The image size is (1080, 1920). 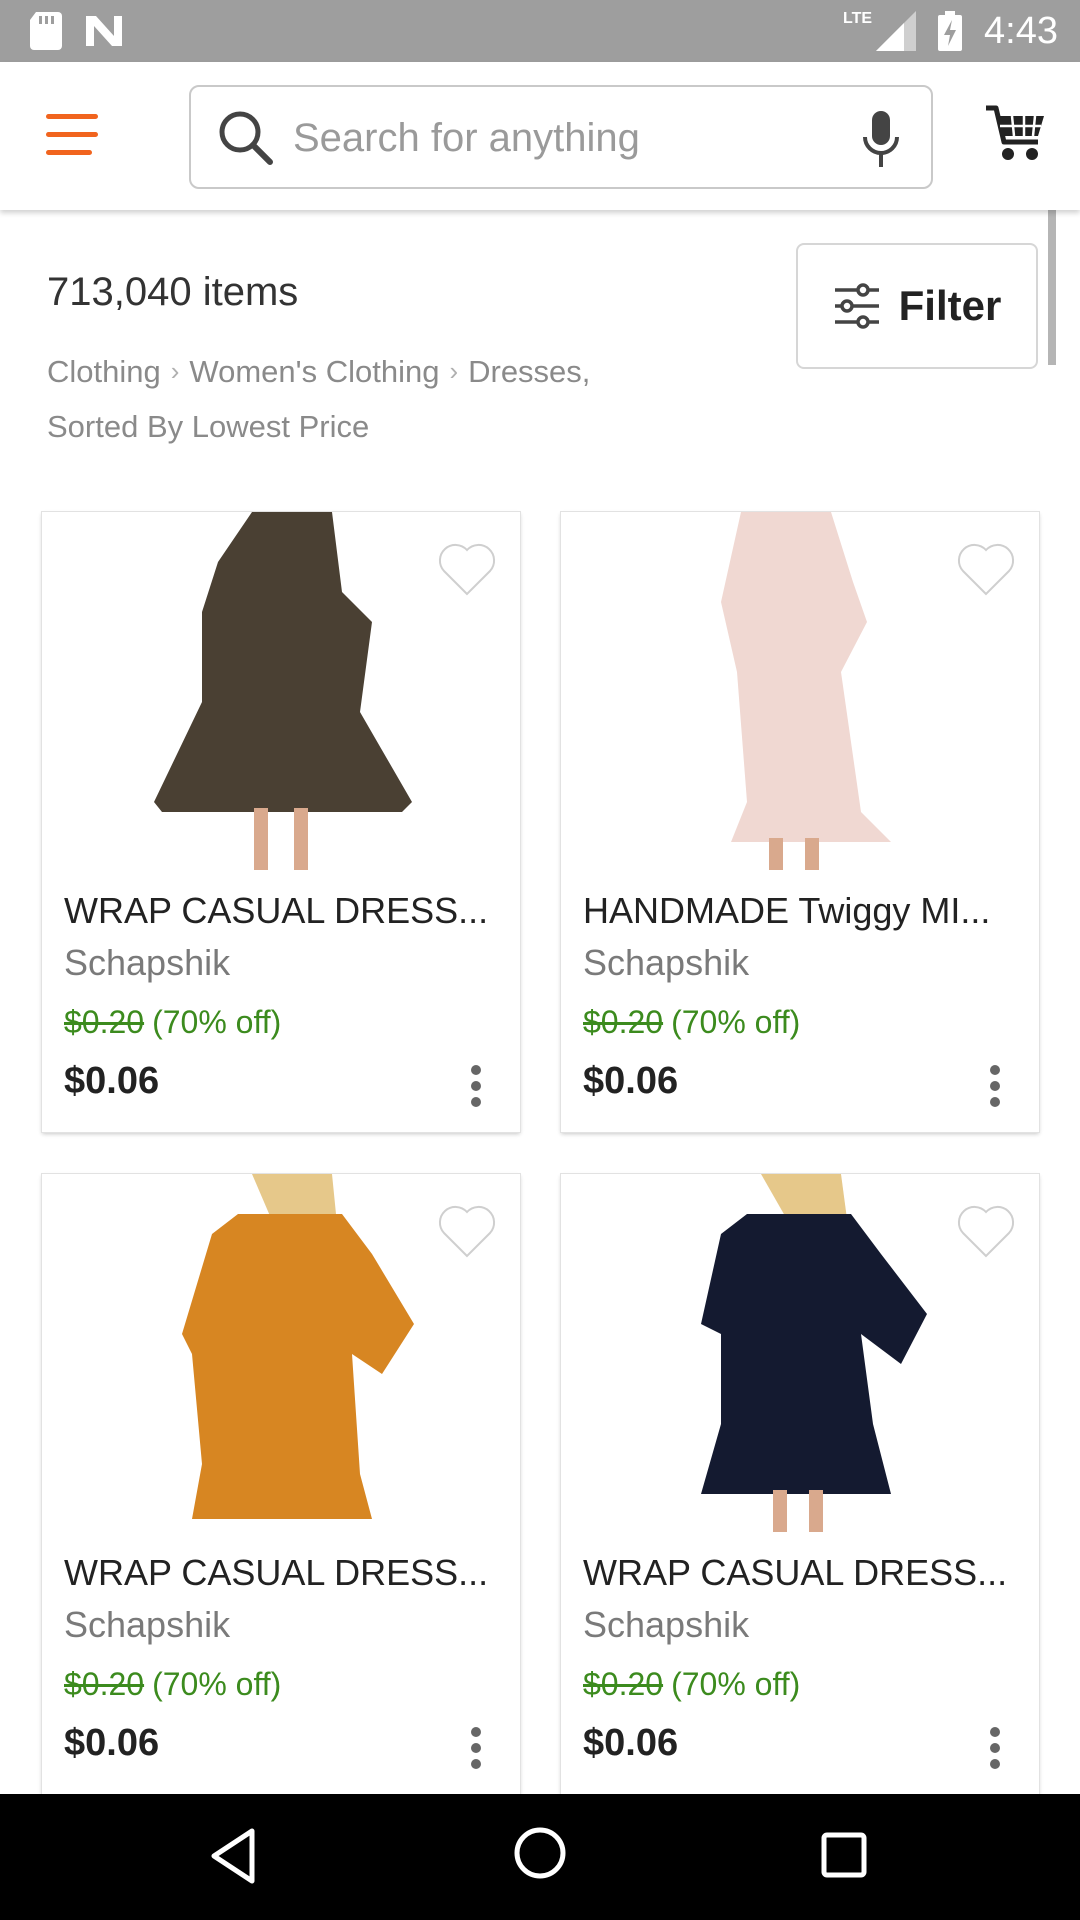 I want to click on app-bar, so click(x=540, y=136).